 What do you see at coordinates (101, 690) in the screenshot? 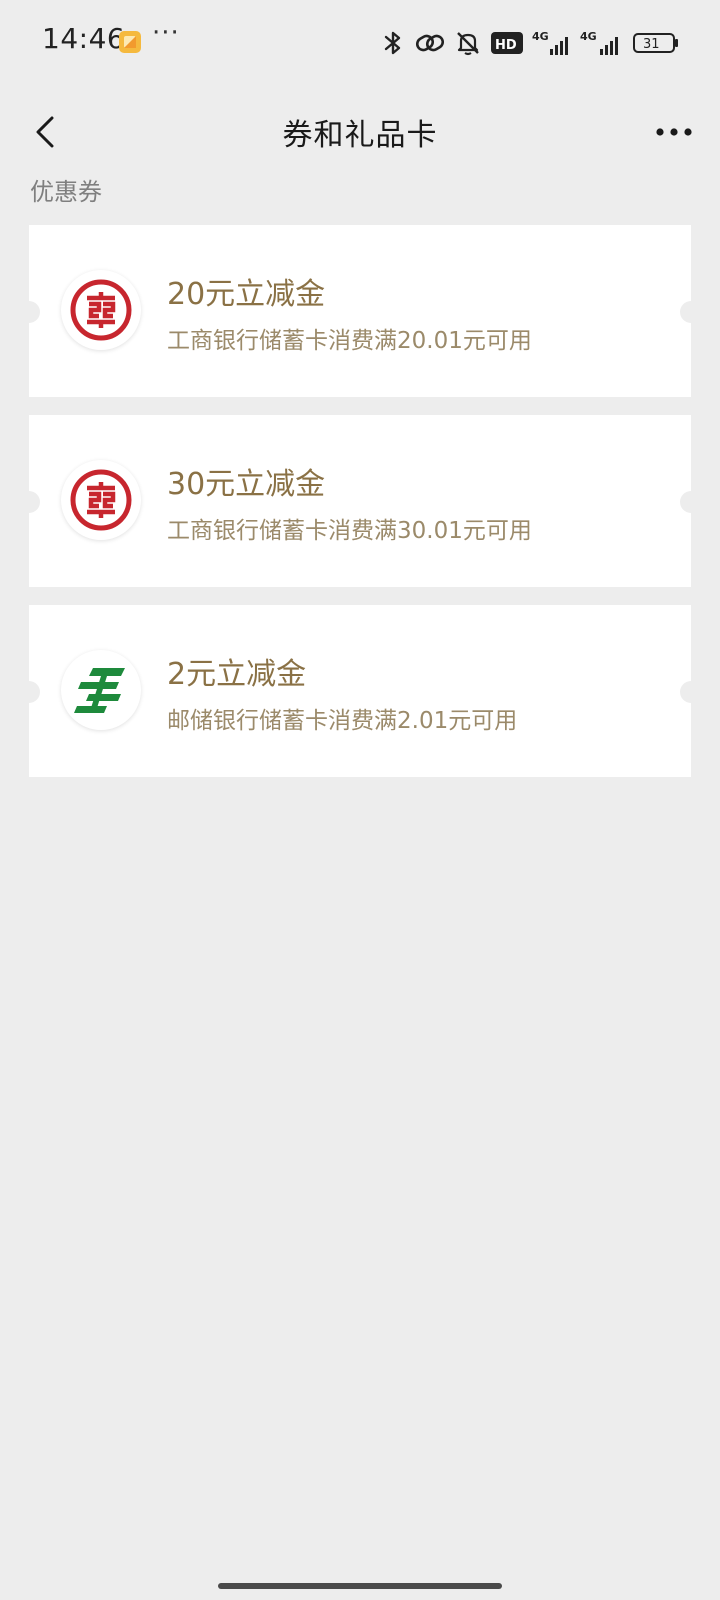
I see `psbc-logo` at bounding box center [101, 690].